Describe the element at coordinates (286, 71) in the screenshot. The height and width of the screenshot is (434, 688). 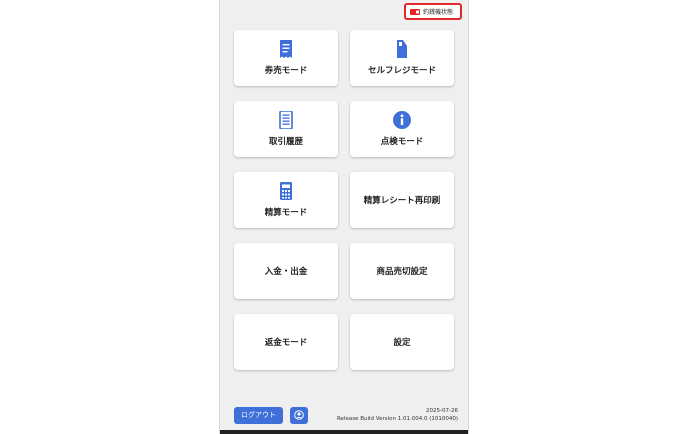
I see `ticket-mode-label: 券売モード` at that location.